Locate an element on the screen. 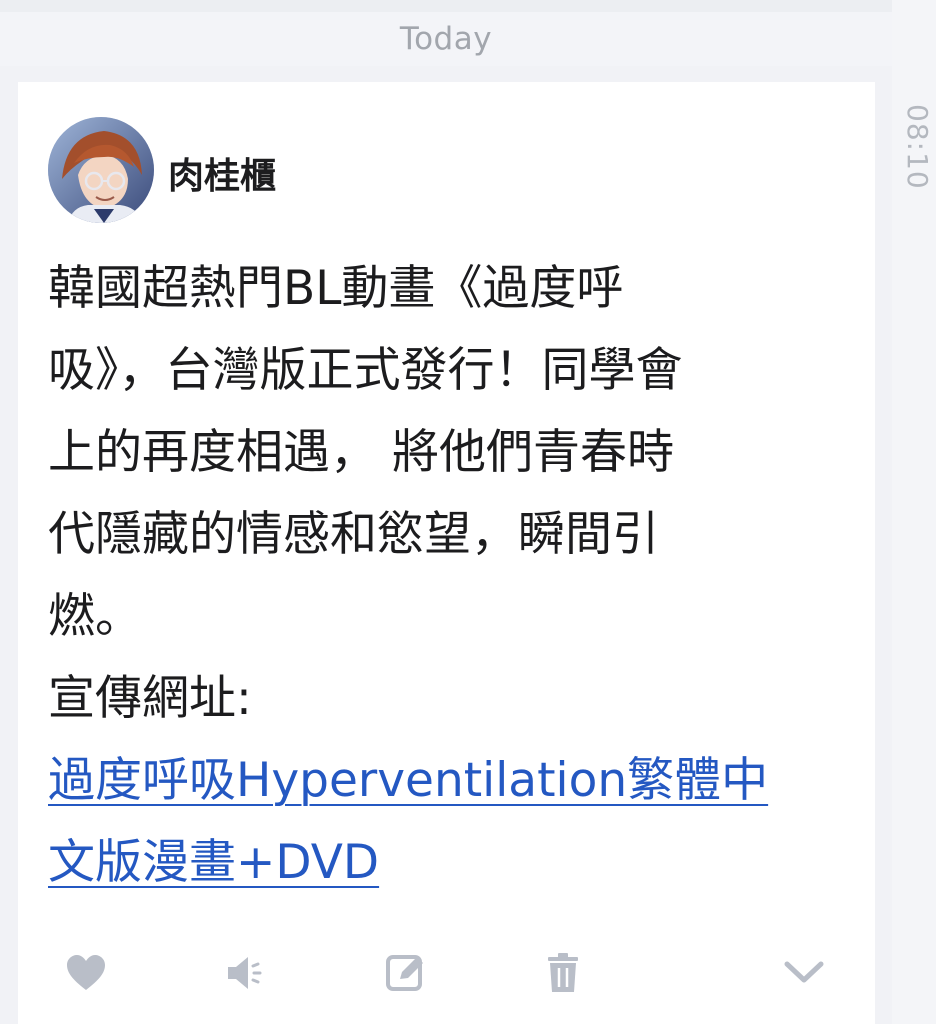 Image resolution: width=936 pixels, height=1024 pixels. more-button is located at coordinates (804, 973).